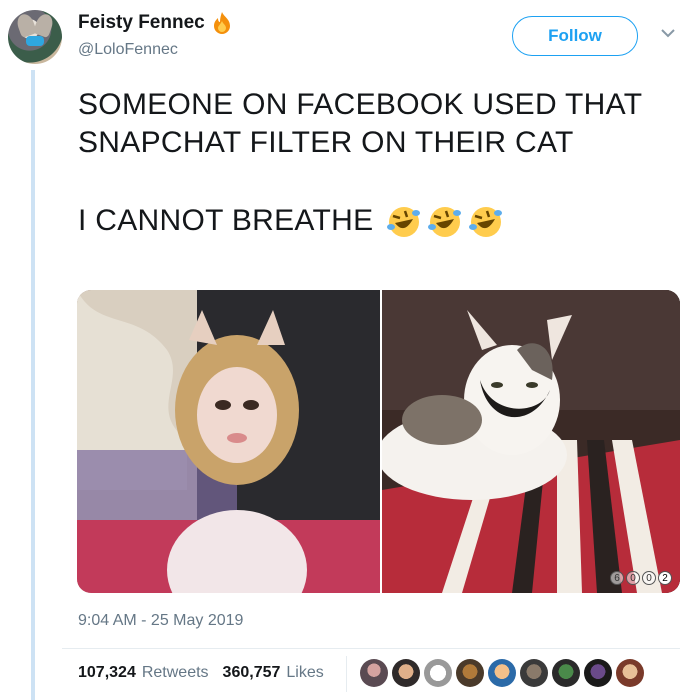 This screenshot has height=700, width=700. I want to click on retweets-stat: 107,324 Retweets, so click(143, 673).